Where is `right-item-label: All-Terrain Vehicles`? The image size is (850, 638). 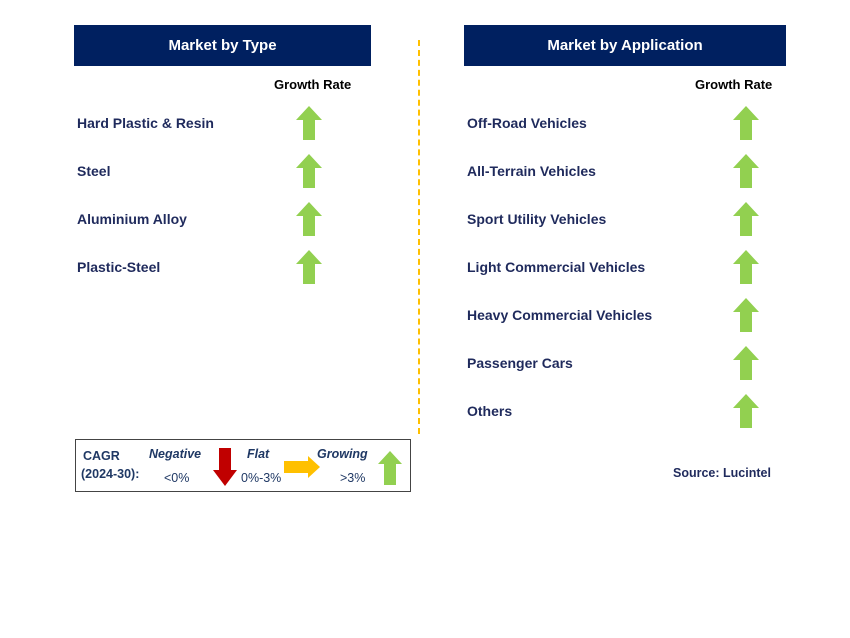
right-item-label: All-Terrain Vehicles is located at coordinates (531, 171).